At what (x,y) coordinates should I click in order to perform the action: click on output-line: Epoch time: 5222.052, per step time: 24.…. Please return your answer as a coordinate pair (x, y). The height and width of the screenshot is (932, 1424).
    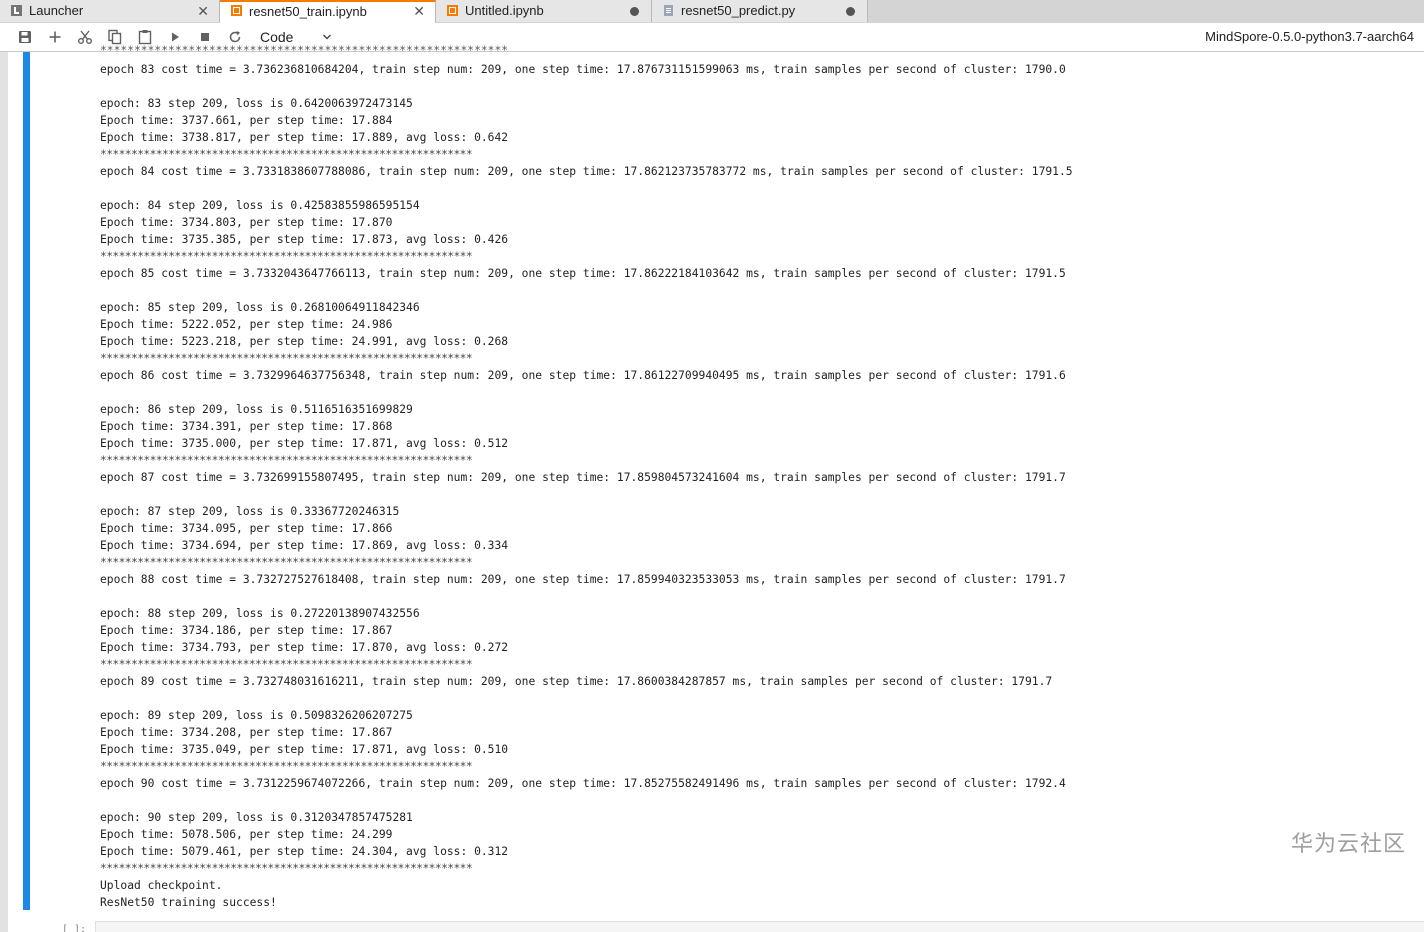
    Looking at the image, I should click on (246, 324).